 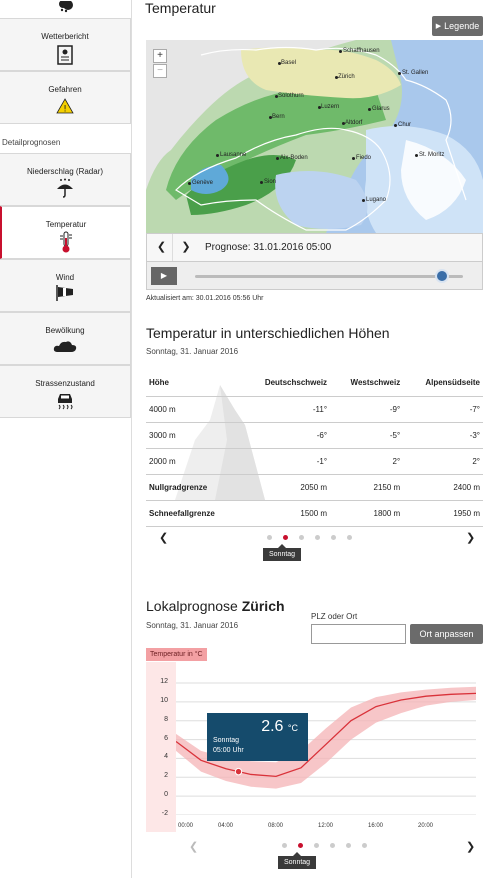 What do you see at coordinates (164, 813) in the screenshot?
I see `y-tick-label: -2` at bounding box center [164, 813].